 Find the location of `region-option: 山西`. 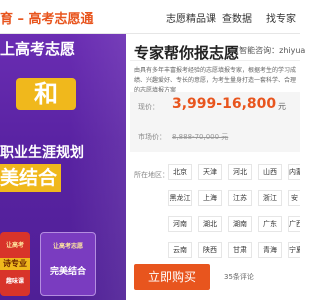

region-option: 山西 is located at coordinates (270, 172).